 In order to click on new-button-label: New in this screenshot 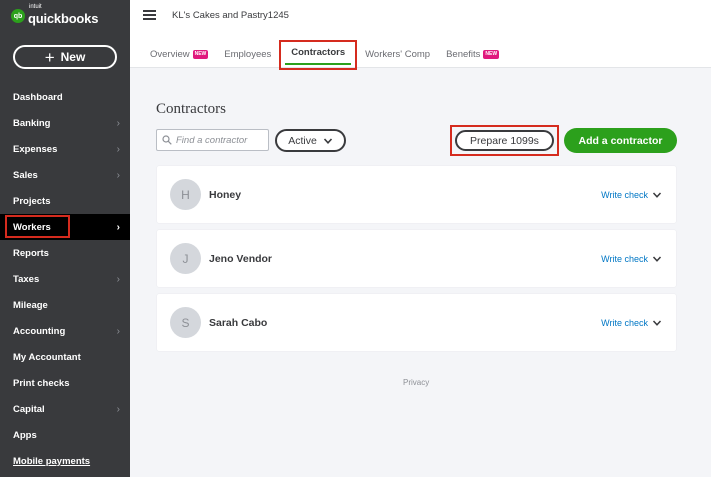, I will do `click(73, 57)`.